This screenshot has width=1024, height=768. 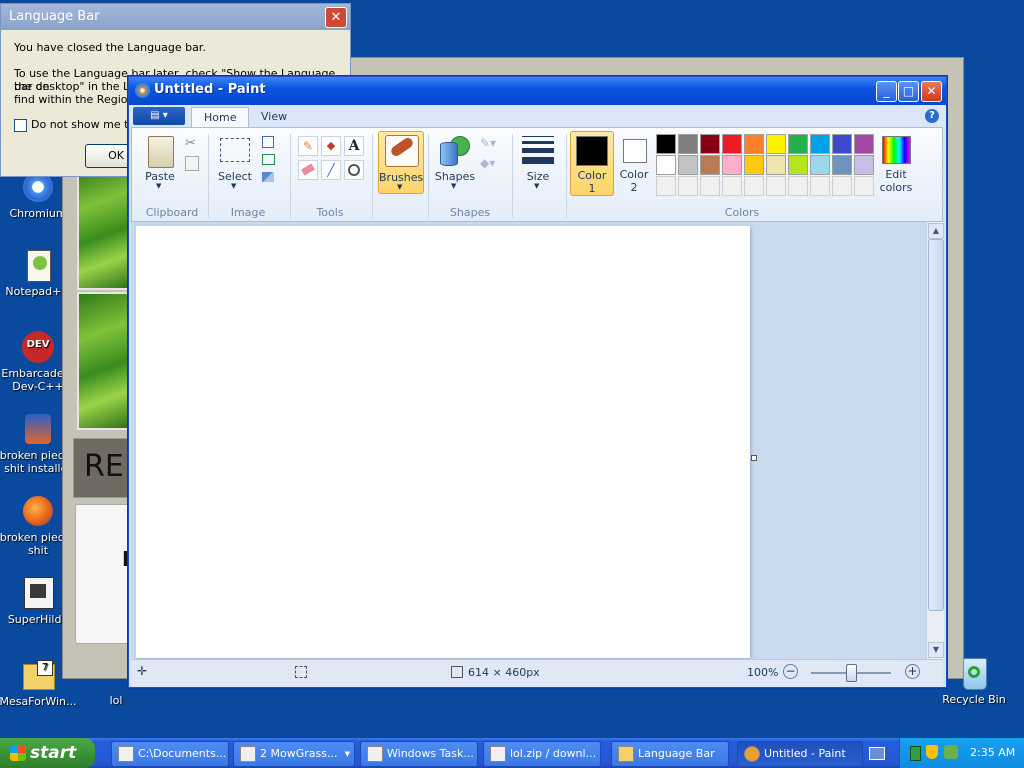 I want to click on dialog-close-button: ✕, so click(x=336, y=17).